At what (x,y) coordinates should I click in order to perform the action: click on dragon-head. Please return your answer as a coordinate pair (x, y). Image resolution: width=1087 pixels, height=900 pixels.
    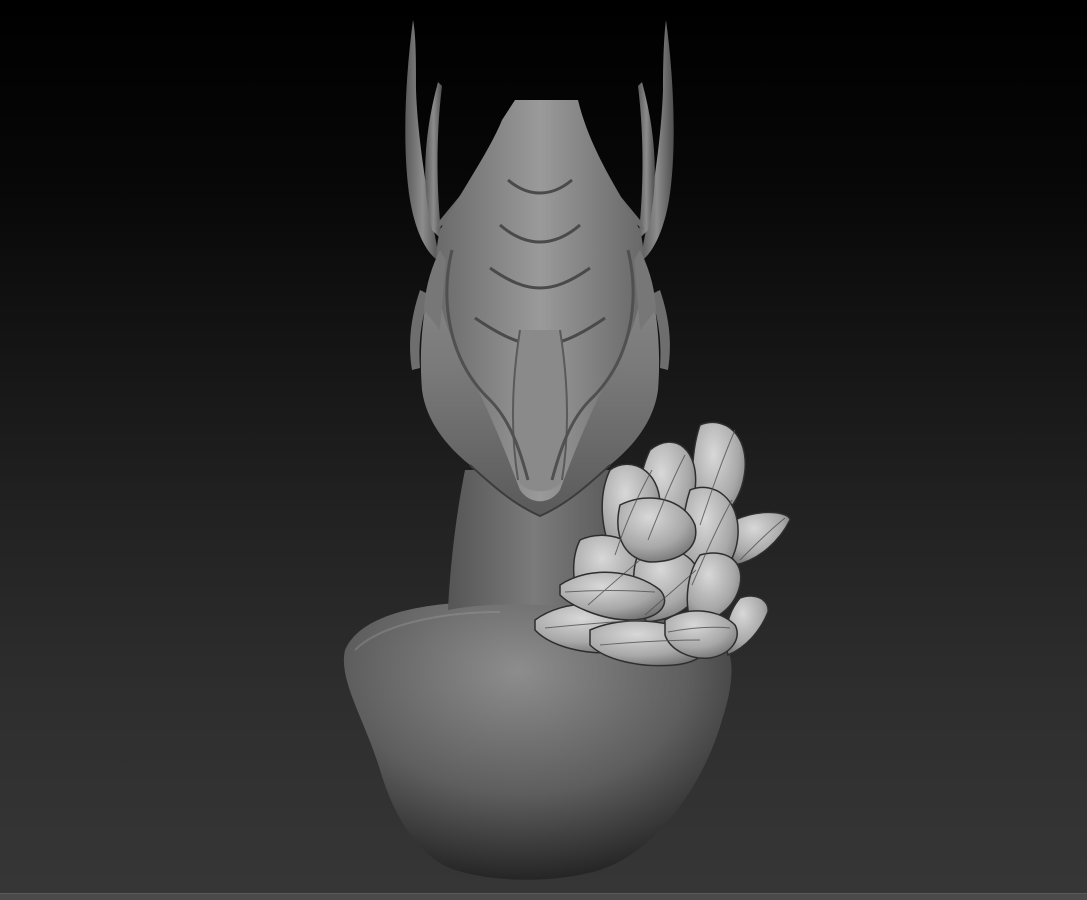
    Looking at the image, I should click on (540, 309).